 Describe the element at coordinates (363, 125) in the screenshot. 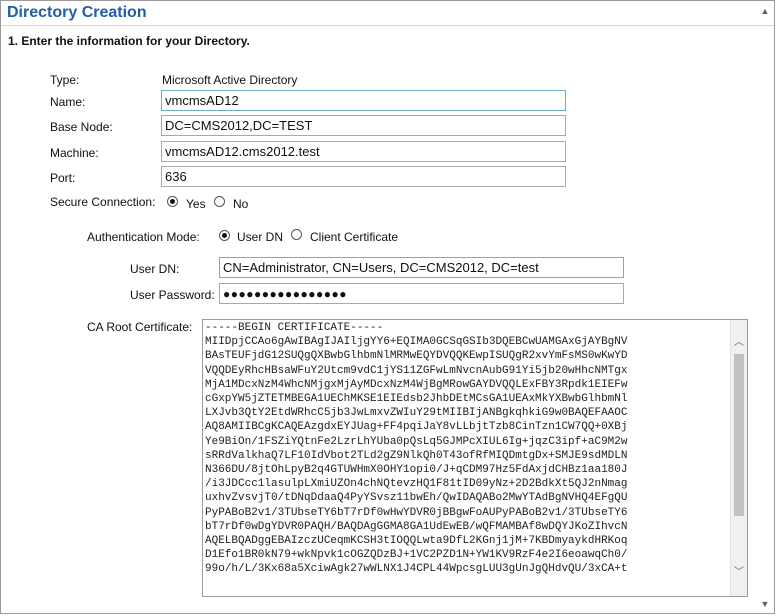

I see `base-node-input` at that location.